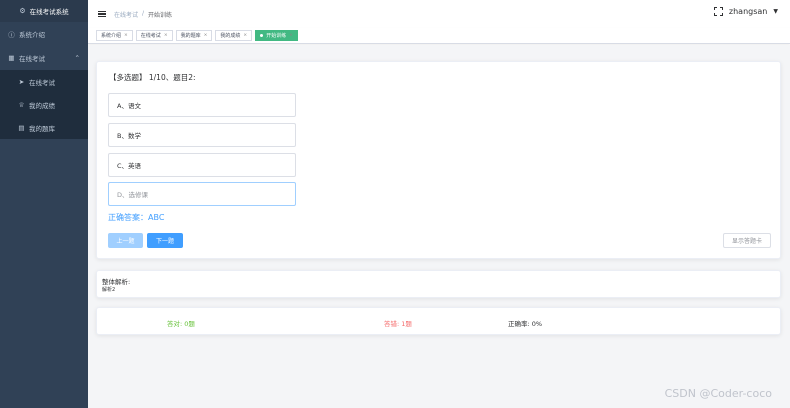 This screenshot has width=790, height=408. What do you see at coordinates (438, 284) in the screenshot?
I see `analysis-card: 整体解析: 解析2` at bounding box center [438, 284].